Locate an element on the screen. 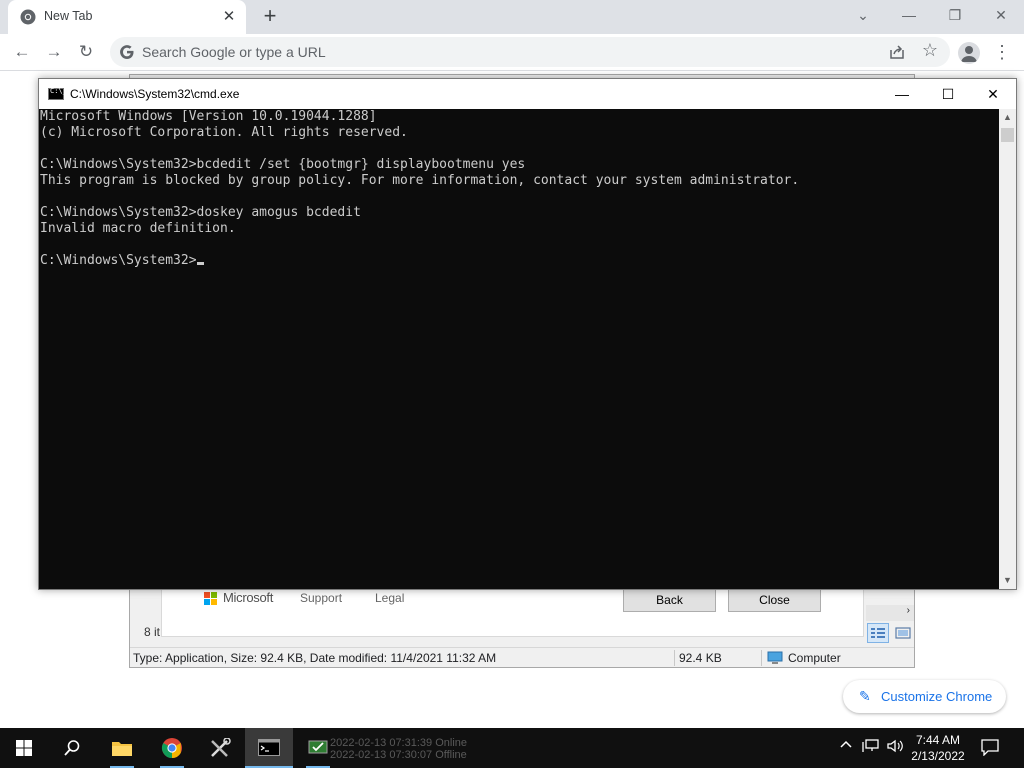 The width and height of the screenshot is (1024, 768). cmd-close-button: ✕ is located at coordinates (993, 94).